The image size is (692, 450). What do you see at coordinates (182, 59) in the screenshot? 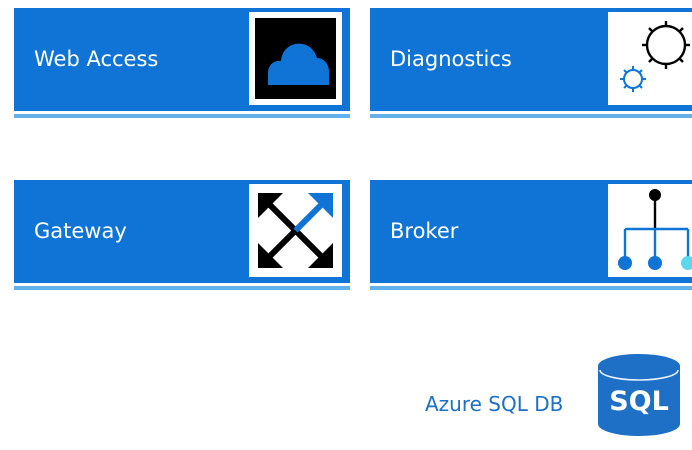
I see `web-access-tile: Web Access` at bounding box center [182, 59].